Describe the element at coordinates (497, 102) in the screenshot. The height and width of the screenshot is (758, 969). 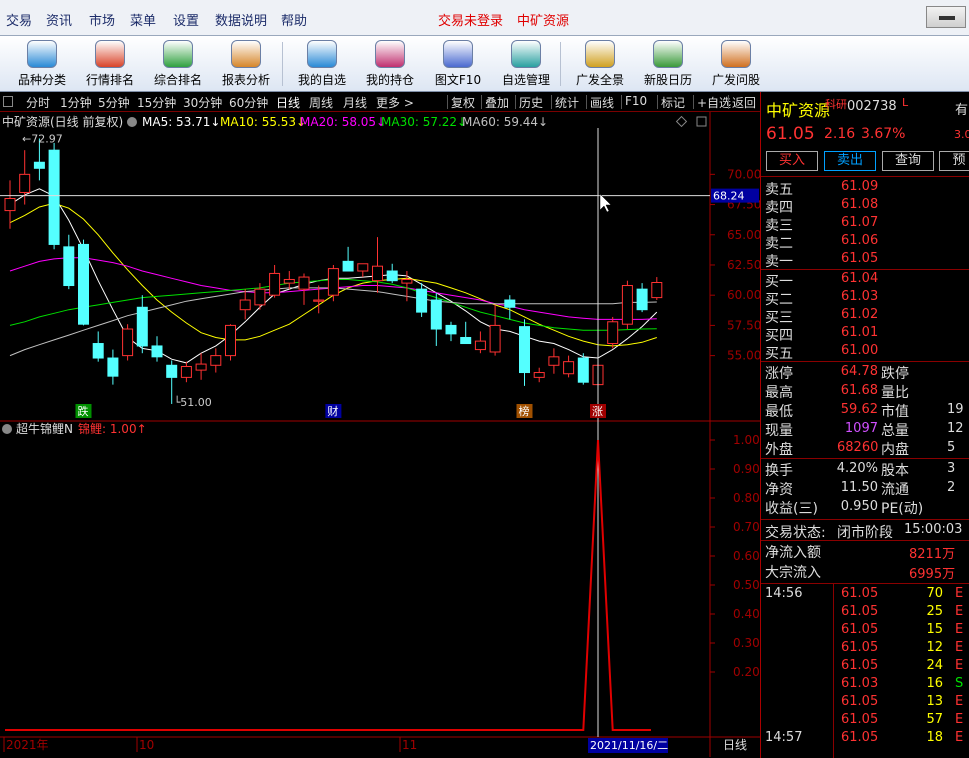
I see `chart-action-1: 叠加` at that location.